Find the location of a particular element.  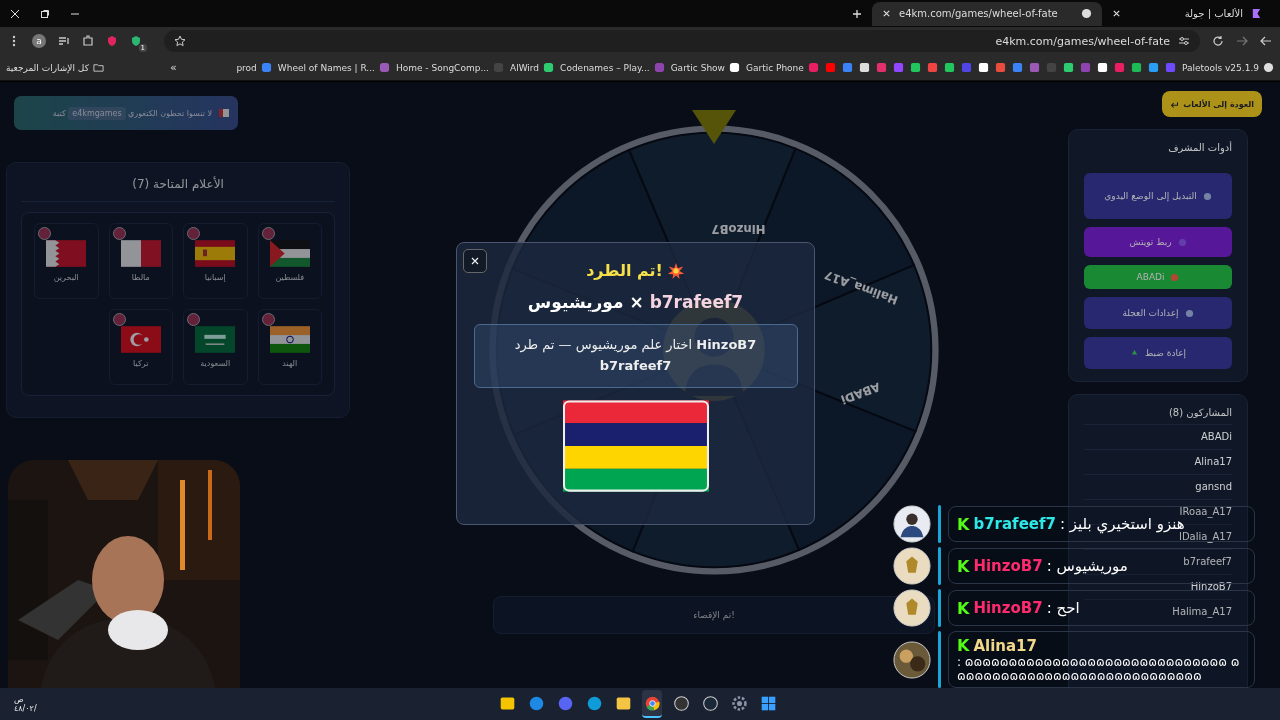

flag-card: فلسطين is located at coordinates (289, 261).